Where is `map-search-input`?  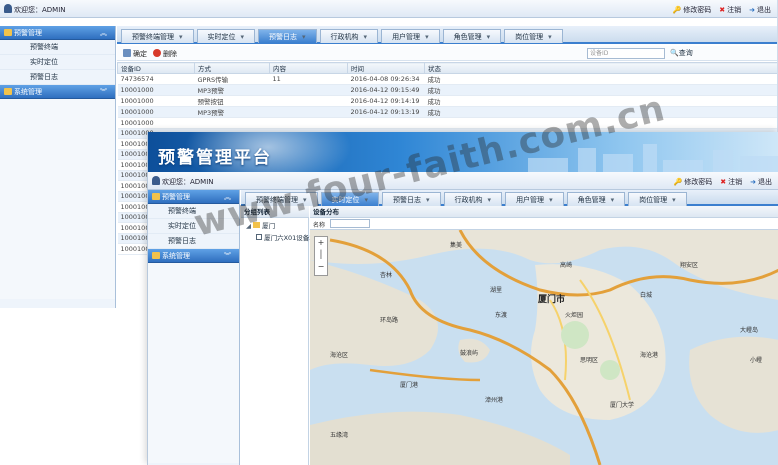 map-search-input is located at coordinates (350, 223).